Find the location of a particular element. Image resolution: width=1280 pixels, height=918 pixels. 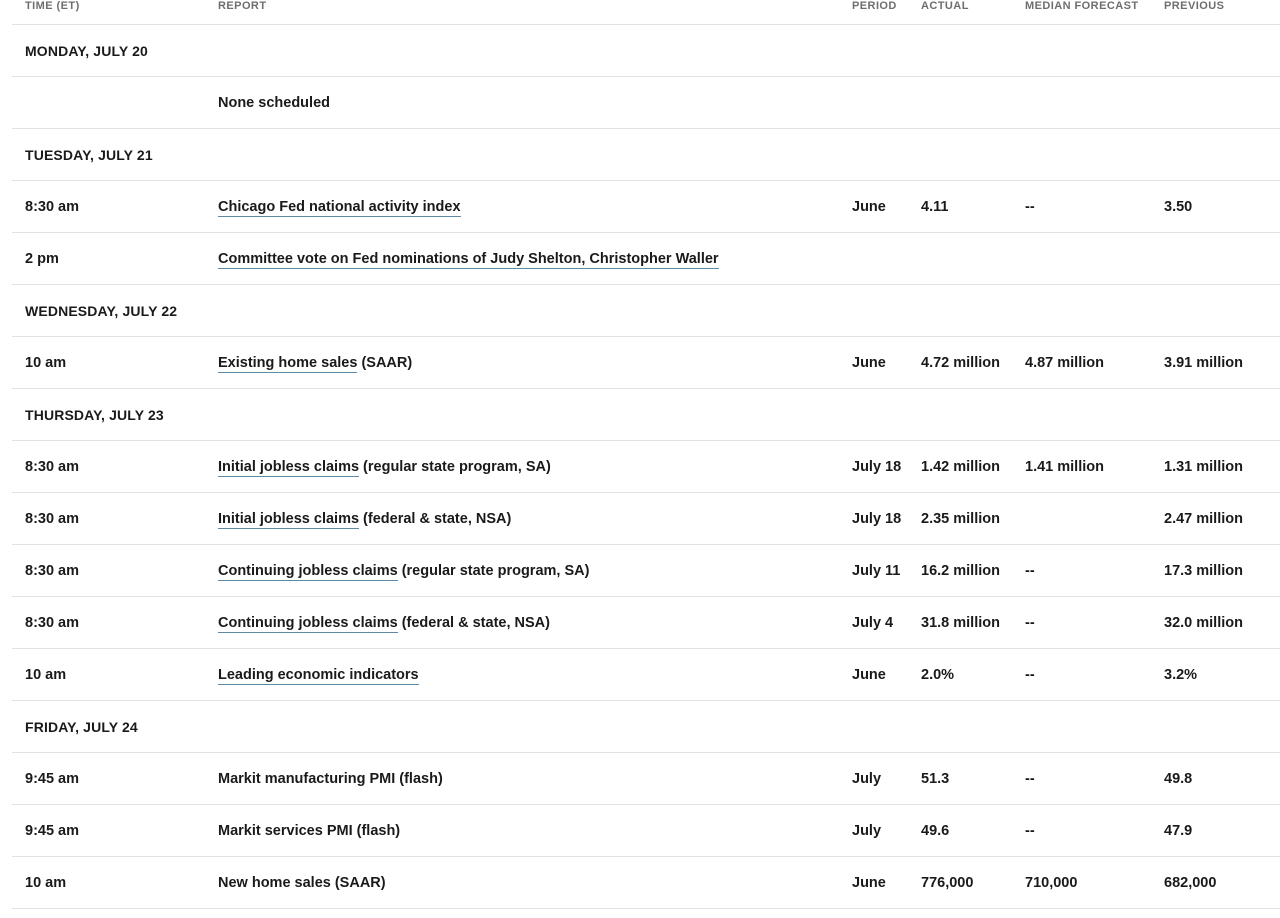

cell-time: 9:45 am is located at coordinates (113, 778).